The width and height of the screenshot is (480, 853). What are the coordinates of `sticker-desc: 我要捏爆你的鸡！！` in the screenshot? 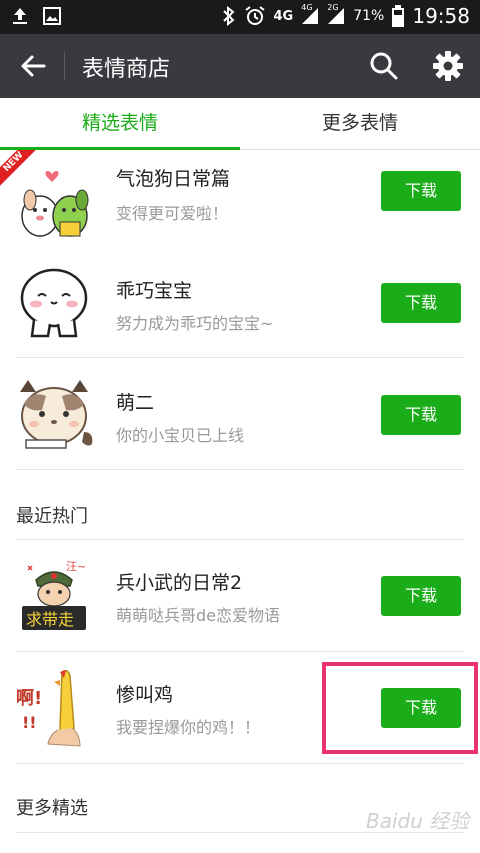 It's located at (188, 727).